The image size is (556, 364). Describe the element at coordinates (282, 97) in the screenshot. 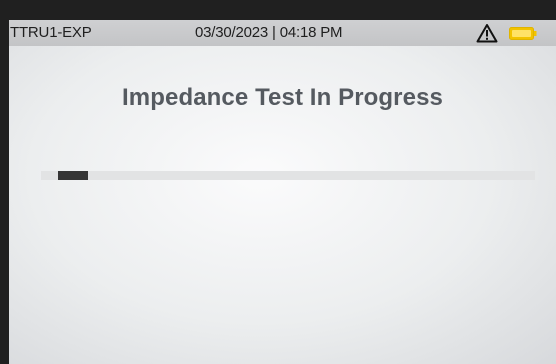

I see `test-status-title: Impedance Test In Progress` at that location.